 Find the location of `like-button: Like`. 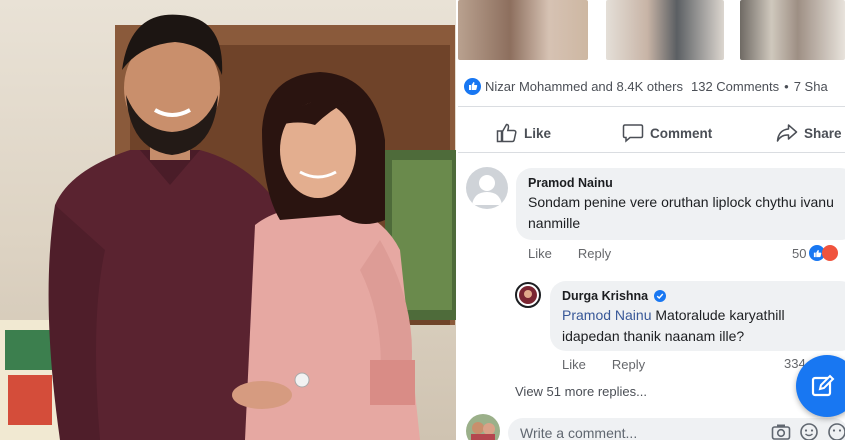

like-button: Like is located at coordinates (523, 133).